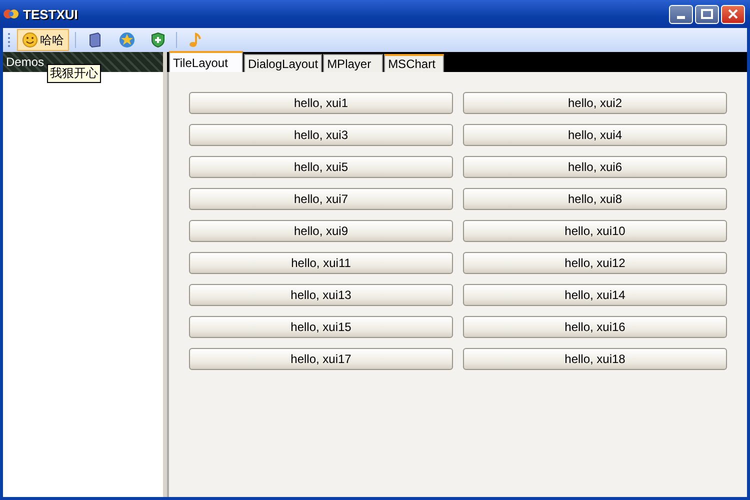 The height and width of the screenshot is (500, 750). I want to click on star-icon, so click(127, 40).